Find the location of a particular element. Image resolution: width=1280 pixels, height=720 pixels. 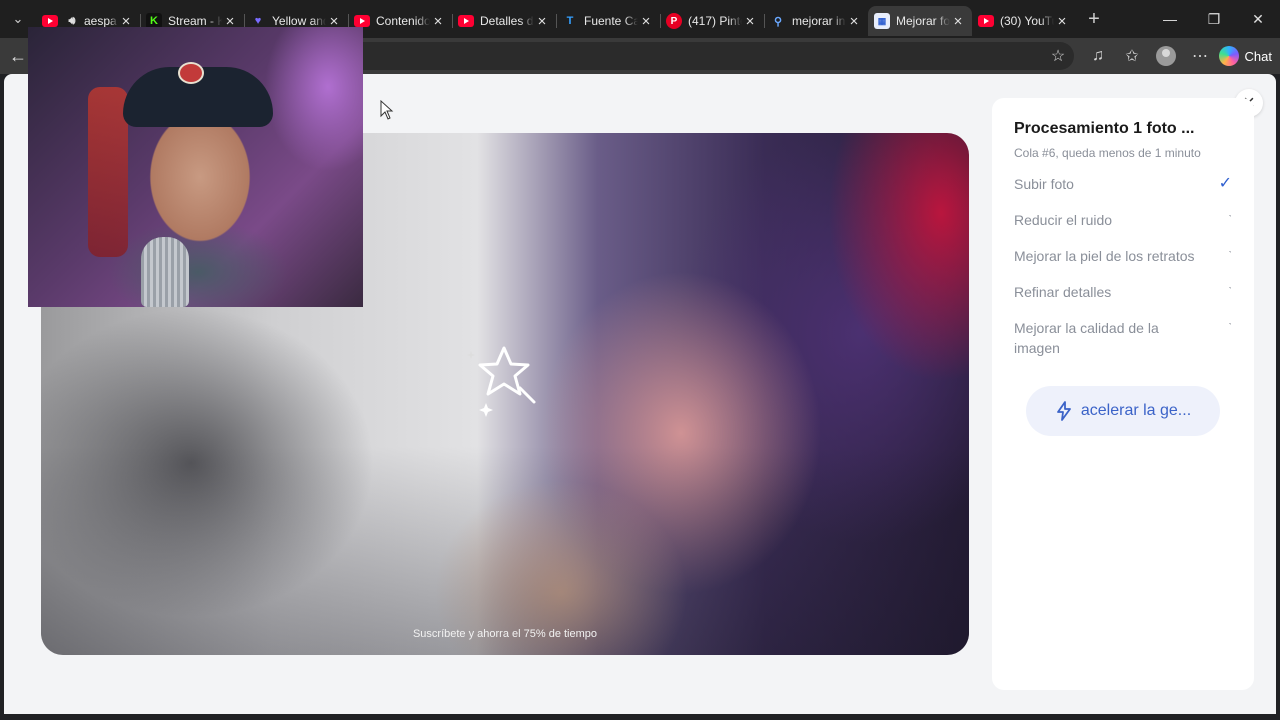

close-window-icon: ✕ is located at coordinates (1258, 19).